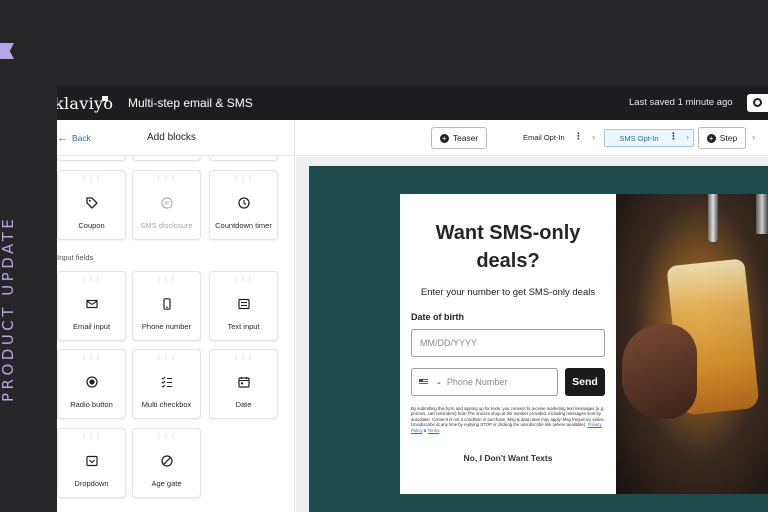  I want to click on form-headline: Want SMS-only deals?, so click(508, 247).